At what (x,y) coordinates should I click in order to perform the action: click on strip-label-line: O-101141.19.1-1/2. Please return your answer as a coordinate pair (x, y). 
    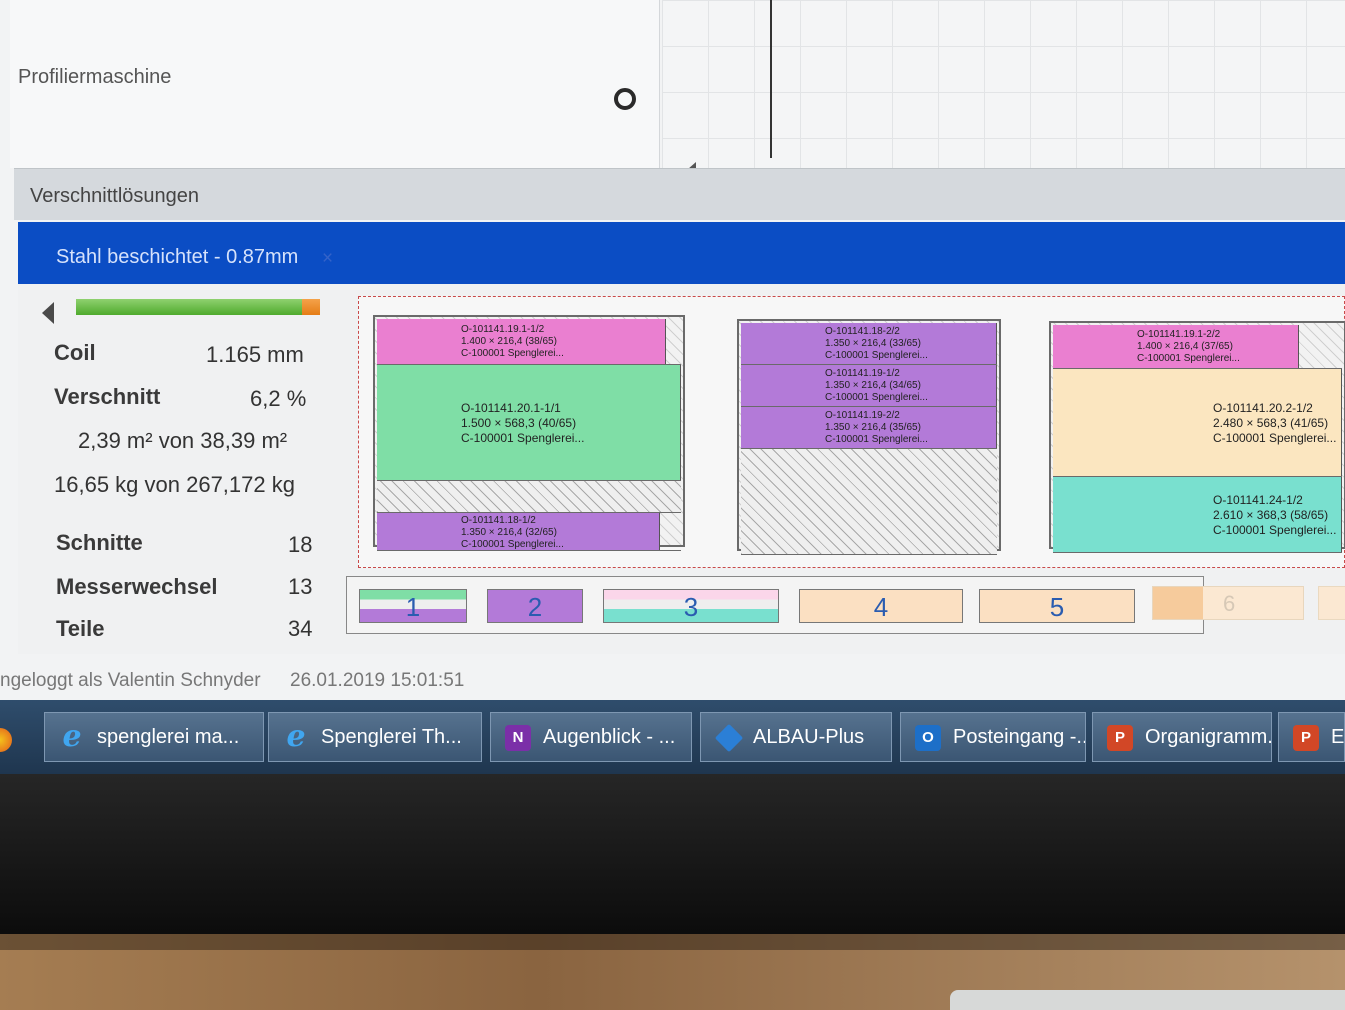
    Looking at the image, I should click on (503, 329).